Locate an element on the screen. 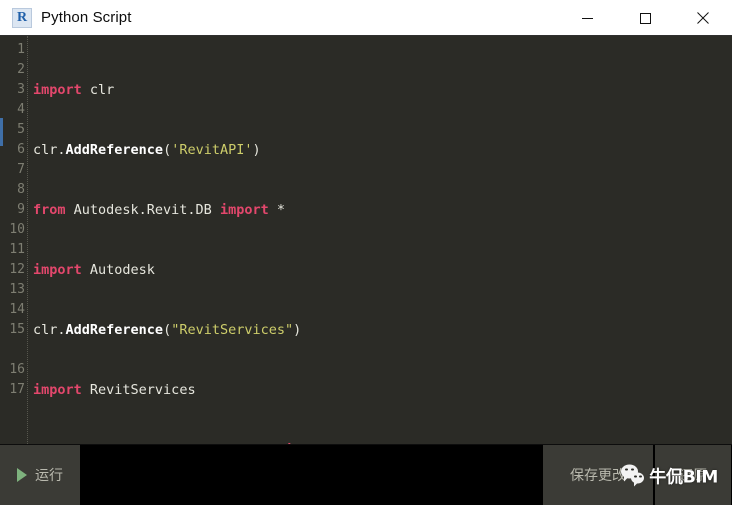 This screenshot has width=732, height=505. line-number: 2 is located at coordinates (21, 69).